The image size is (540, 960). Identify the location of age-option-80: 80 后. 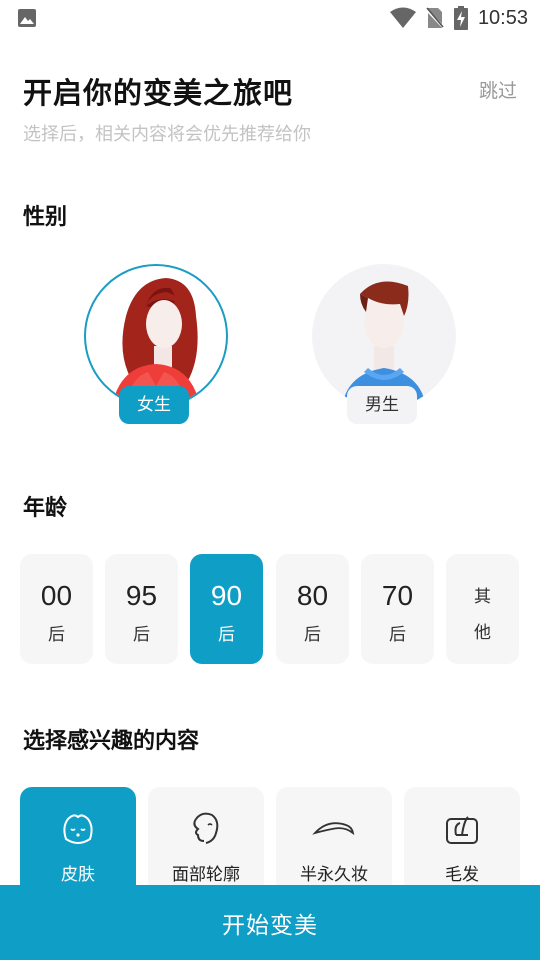
(312, 609).